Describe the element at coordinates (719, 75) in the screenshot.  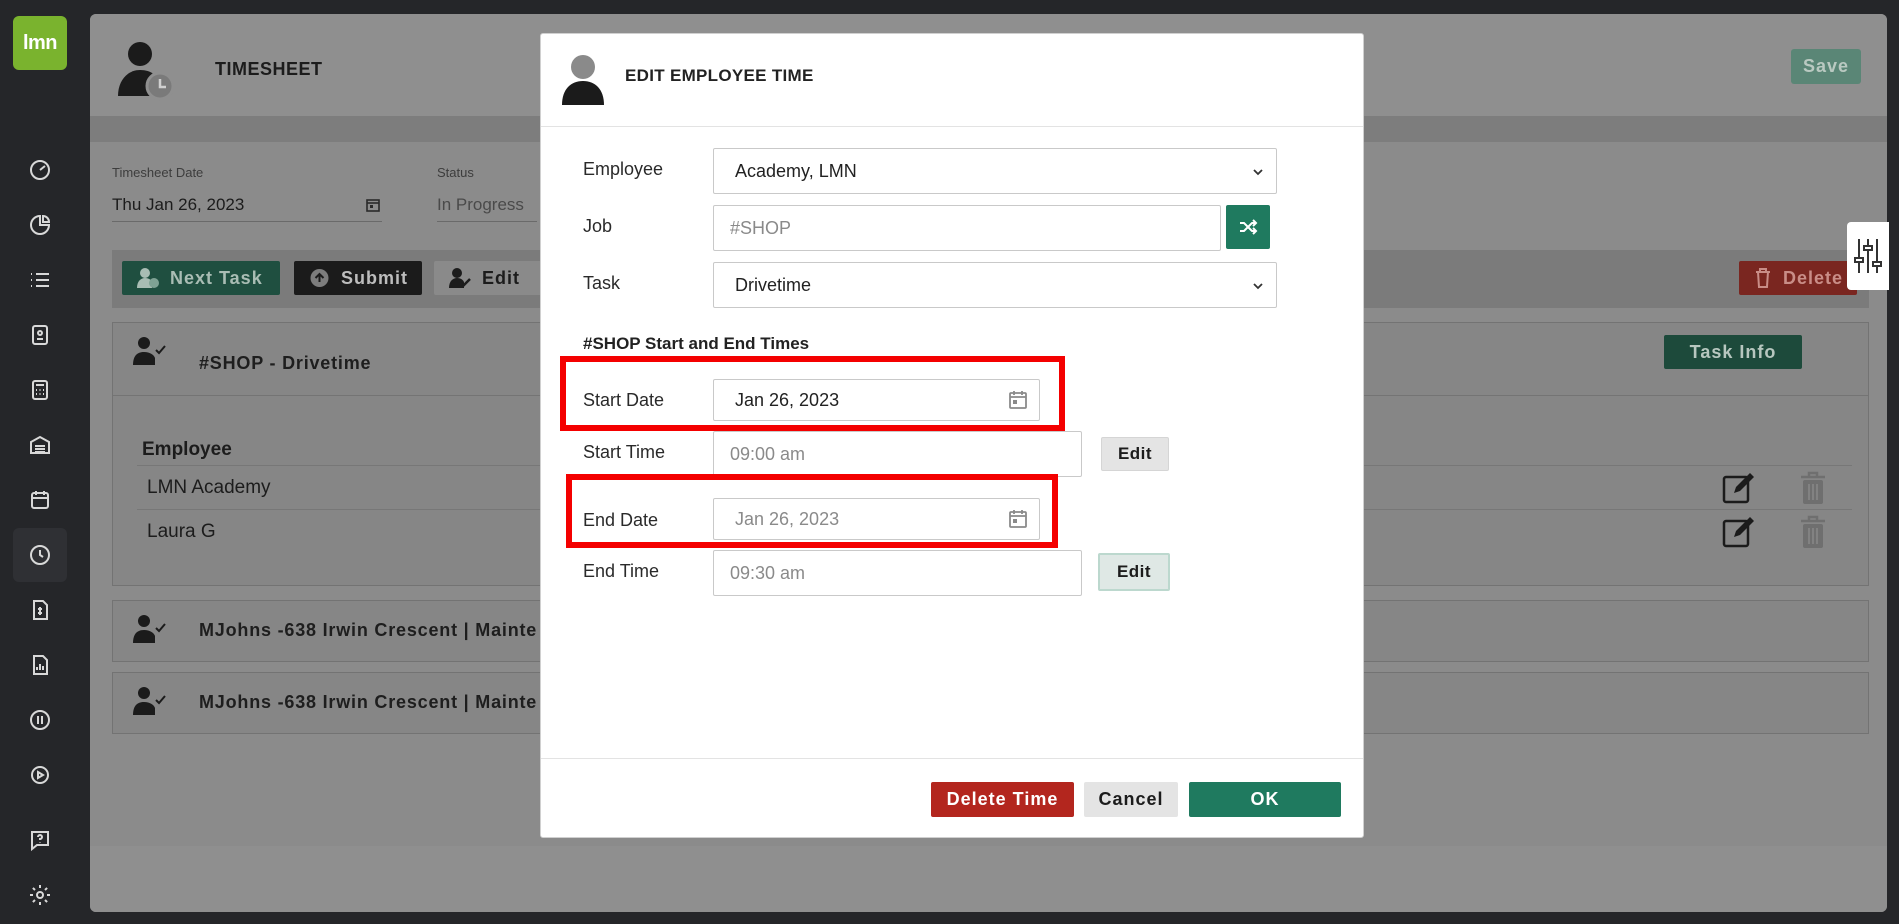
I see `modal-title: EDIT EMPLOYEE TIME` at that location.